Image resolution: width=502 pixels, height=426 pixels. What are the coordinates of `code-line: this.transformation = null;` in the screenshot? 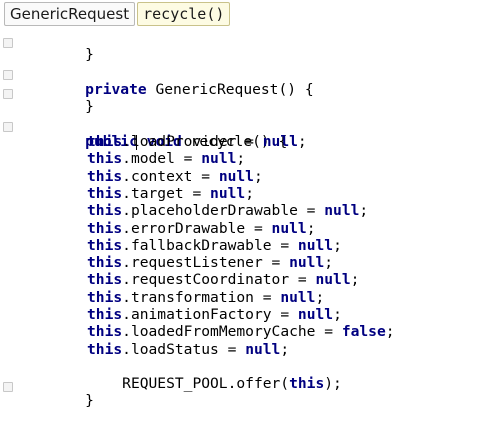 It's located at (206, 297).